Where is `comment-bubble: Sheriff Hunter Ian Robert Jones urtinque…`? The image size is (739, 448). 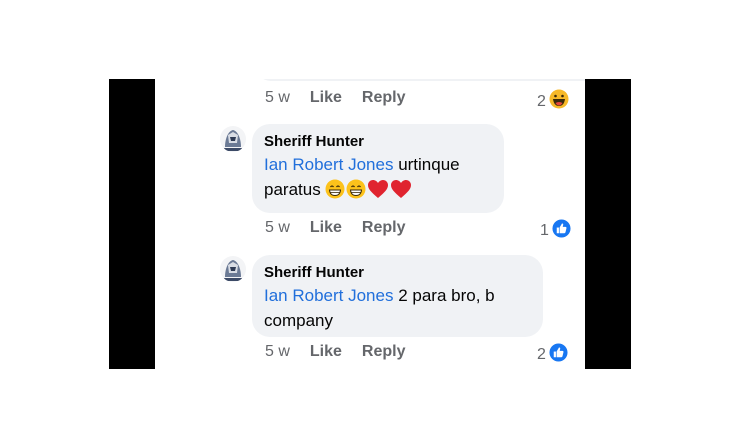 comment-bubble: Sheriff Hunter Ian Robert Jones urtinque… is located at coordinates (378, 168).